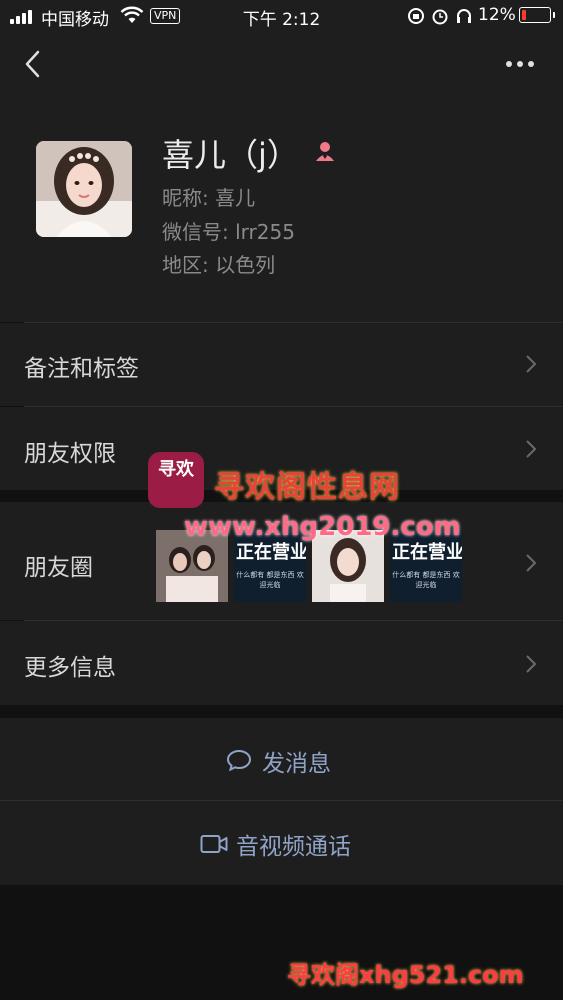  Describe the element at coordinates (281, 64) in the screenshot. I see `nav-bar` at that location.